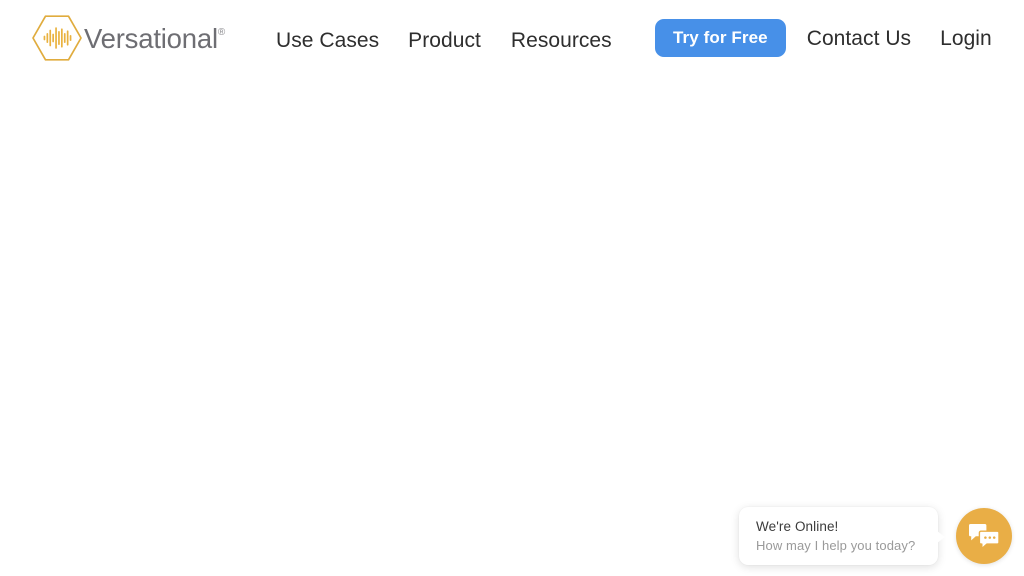 The height and width of the screenshot is (576, 1024). I want to click on brand-wordmark-text: Versational, so click(151, 39).